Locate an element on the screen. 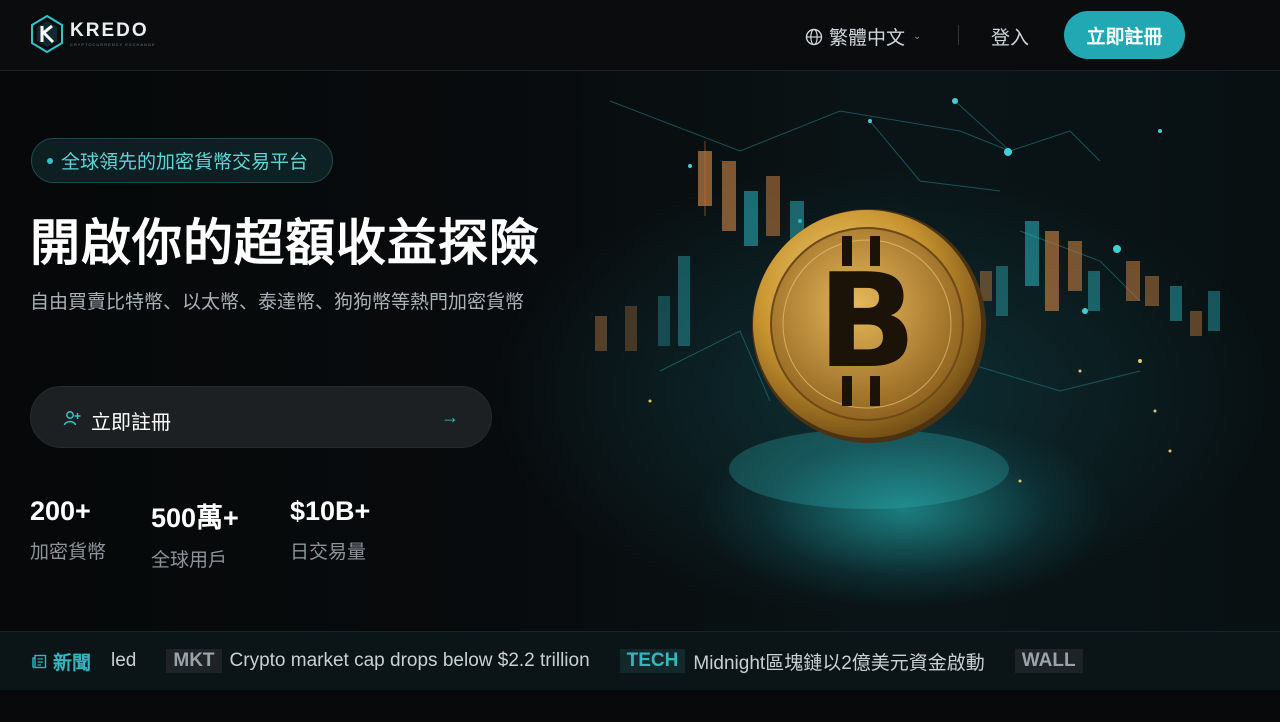 Image resolution: width=1280 pixels, height=722 pixels. stat-label: 日交易量 is located at coordinates (328, 552).